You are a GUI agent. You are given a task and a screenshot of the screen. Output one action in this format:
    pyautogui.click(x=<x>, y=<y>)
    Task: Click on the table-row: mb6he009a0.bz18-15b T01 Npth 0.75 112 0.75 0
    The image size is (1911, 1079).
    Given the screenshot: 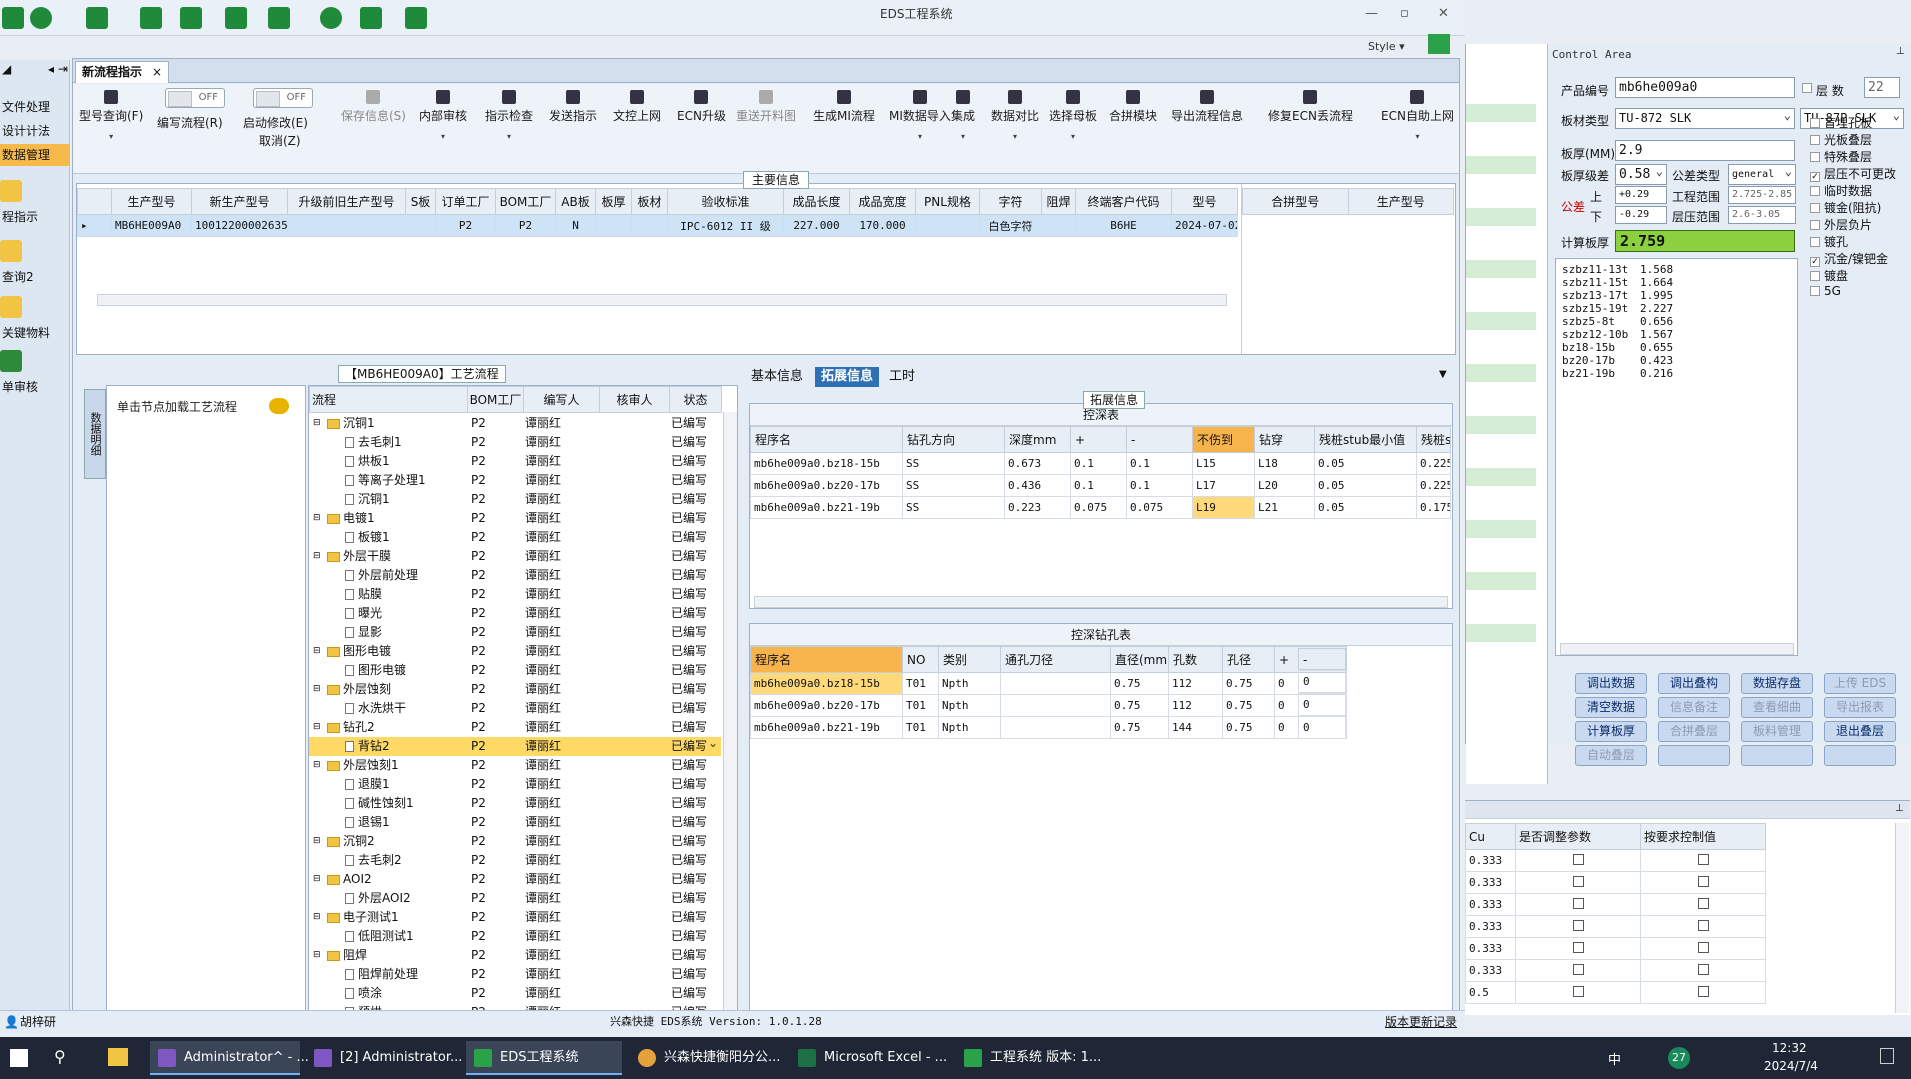 What is the action you would take?
    pyautogui.click(x=1048, y=683)
    